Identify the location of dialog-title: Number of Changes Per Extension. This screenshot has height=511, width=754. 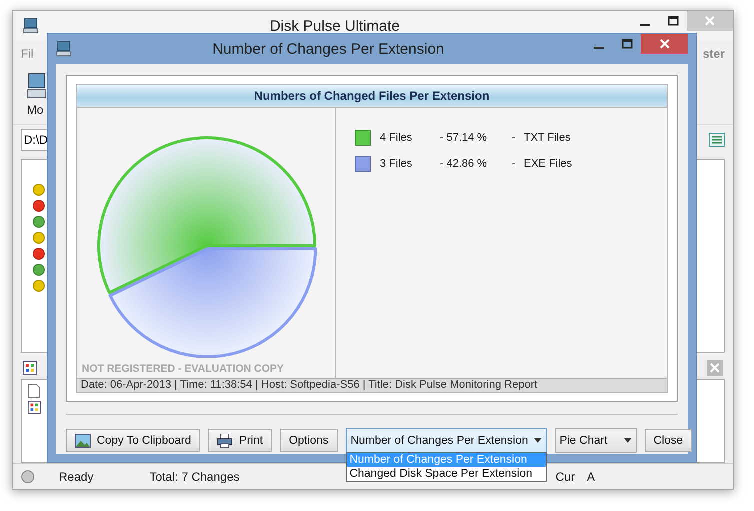
(329, 49).